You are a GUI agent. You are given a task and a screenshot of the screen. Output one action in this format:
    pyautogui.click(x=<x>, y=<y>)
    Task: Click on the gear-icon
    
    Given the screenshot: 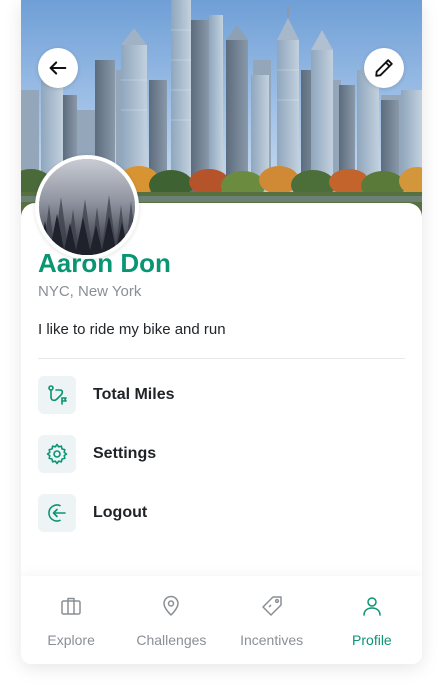 What is the action you would take?
    pyautogui.click(x=57, y=454)
    